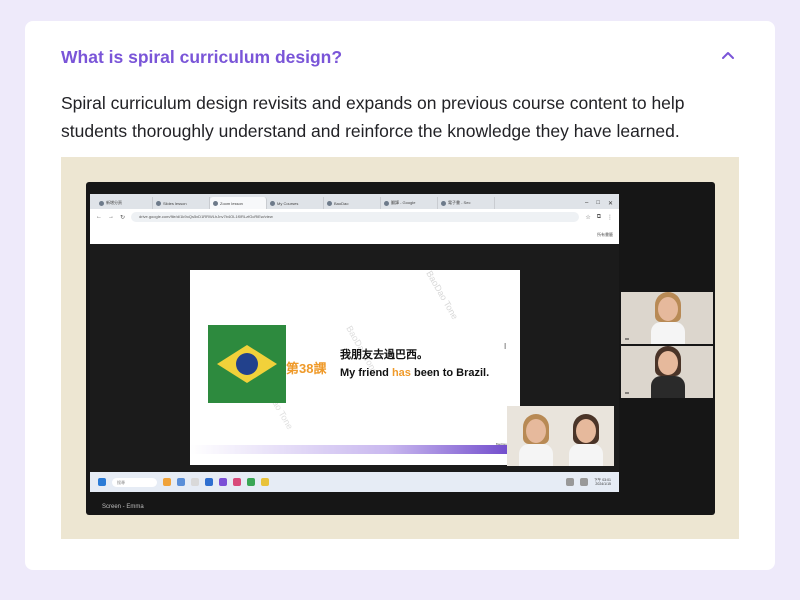  I want to click on star-icon: ☆, so click(588, 217).